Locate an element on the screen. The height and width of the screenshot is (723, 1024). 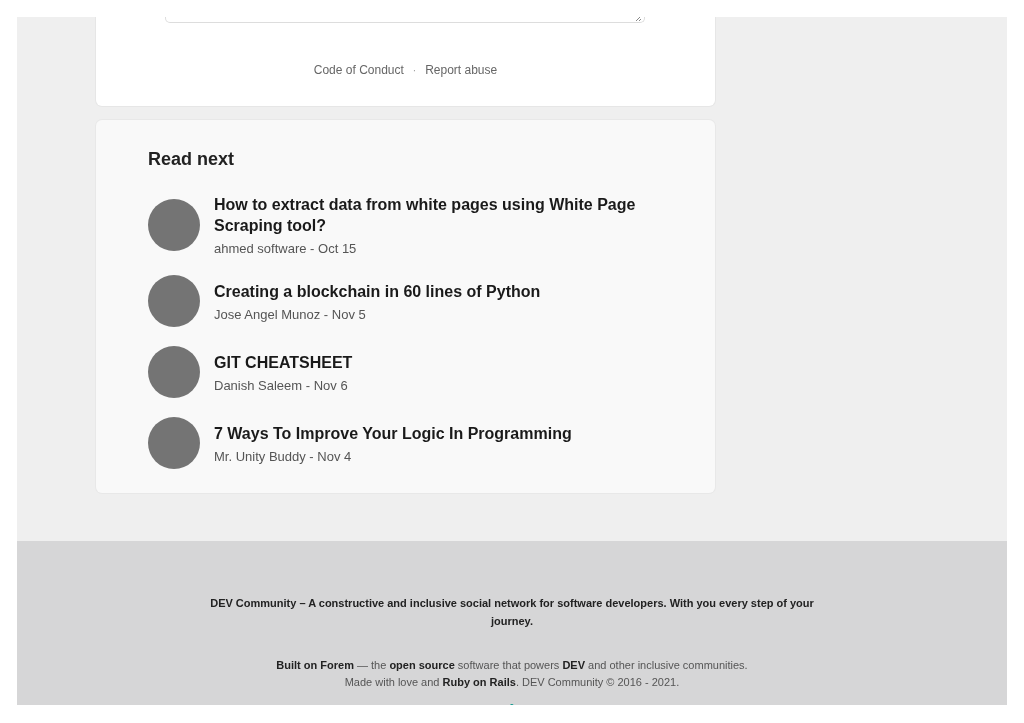
comment-field is located at coordinates (404, 20).